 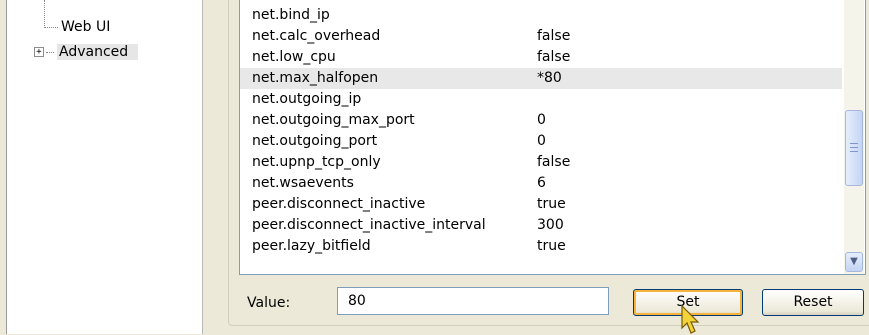 I want to click on scrollbar-thumb, so click(x=854, y=148).